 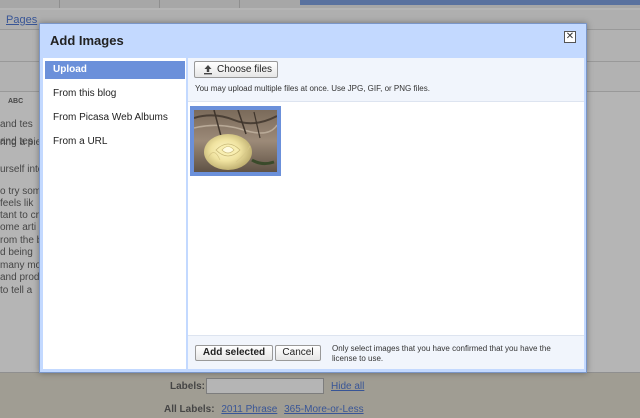 What do you see at coordinates (570, 37) in the screenshot?
I see `close-icon: ✕` at bounding box center [570, 37].